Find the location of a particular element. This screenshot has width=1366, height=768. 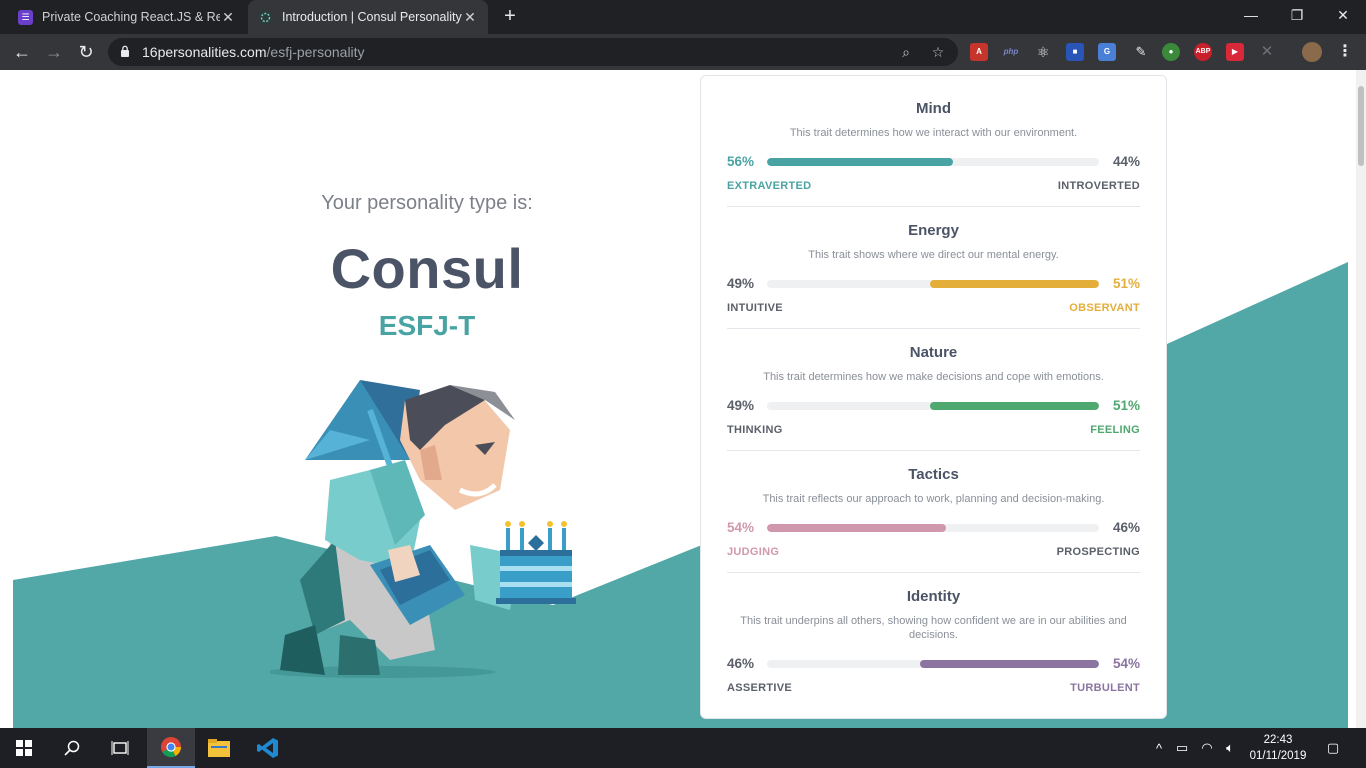

abp-icon: ABP is located at coordinates (1203, 52).